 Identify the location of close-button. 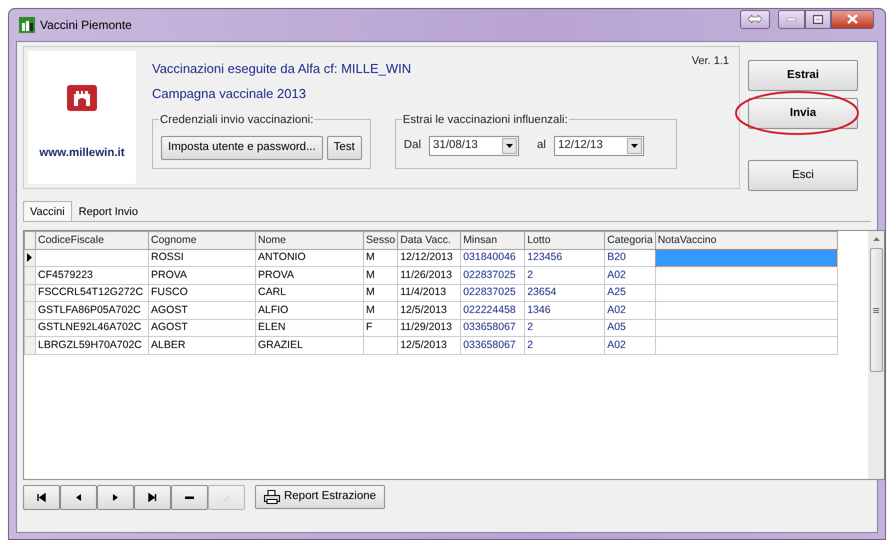
(852, 19).